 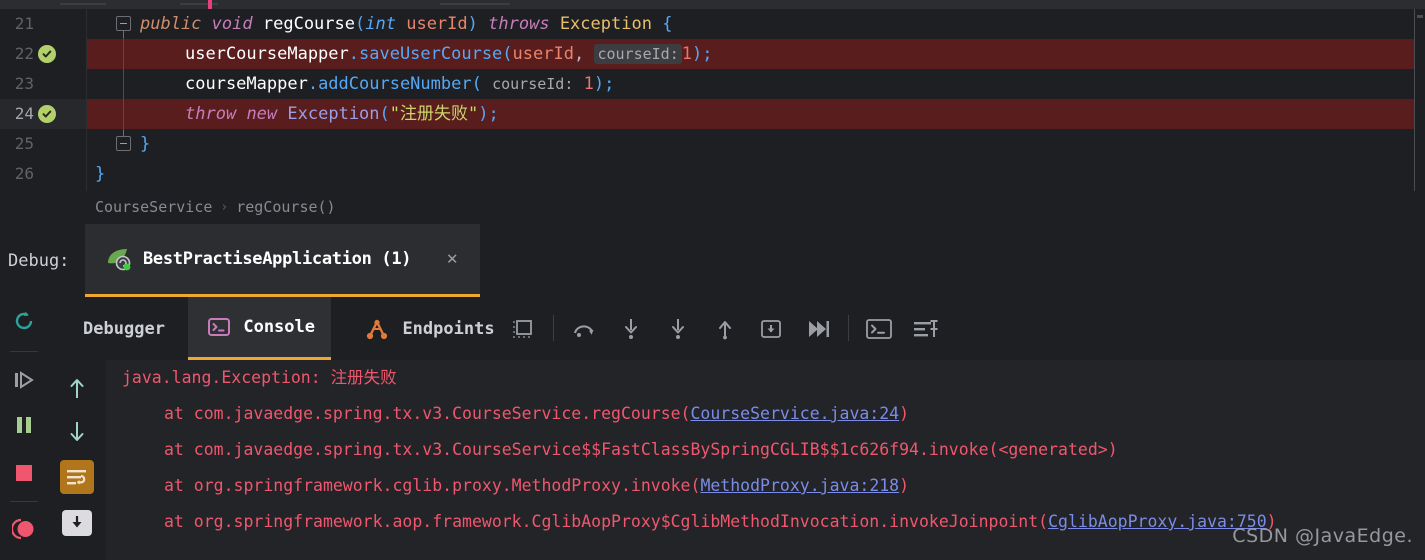 I want to click on debug-header: Debug: BestPractiseApplication (1) ×, so click(x=712, y=260).